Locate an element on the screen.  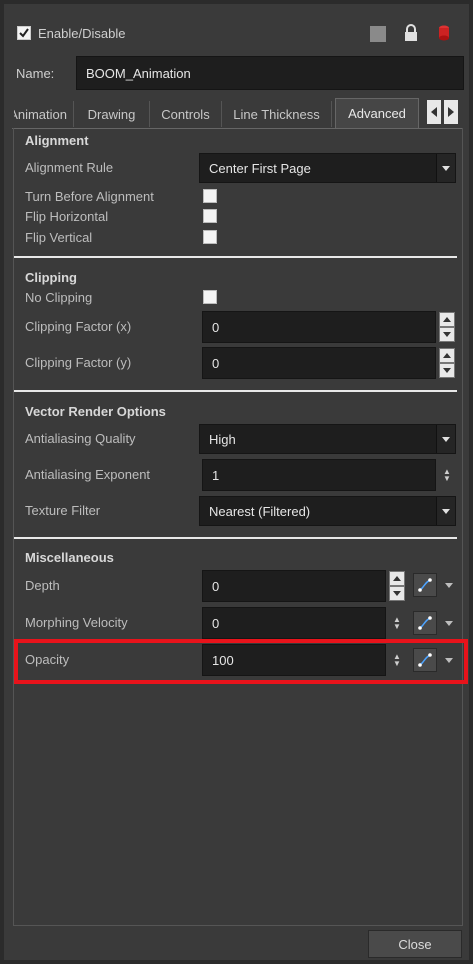
name-input: BOOM_Animation is located at coordinates (270, 73).